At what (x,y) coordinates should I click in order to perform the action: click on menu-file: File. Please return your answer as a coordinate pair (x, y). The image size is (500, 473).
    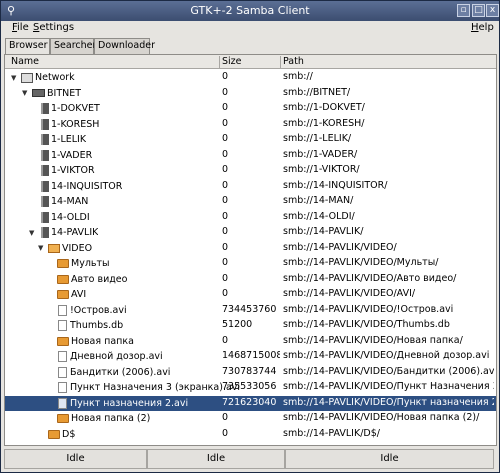
    Looking at the image, I should click on (20, 27).